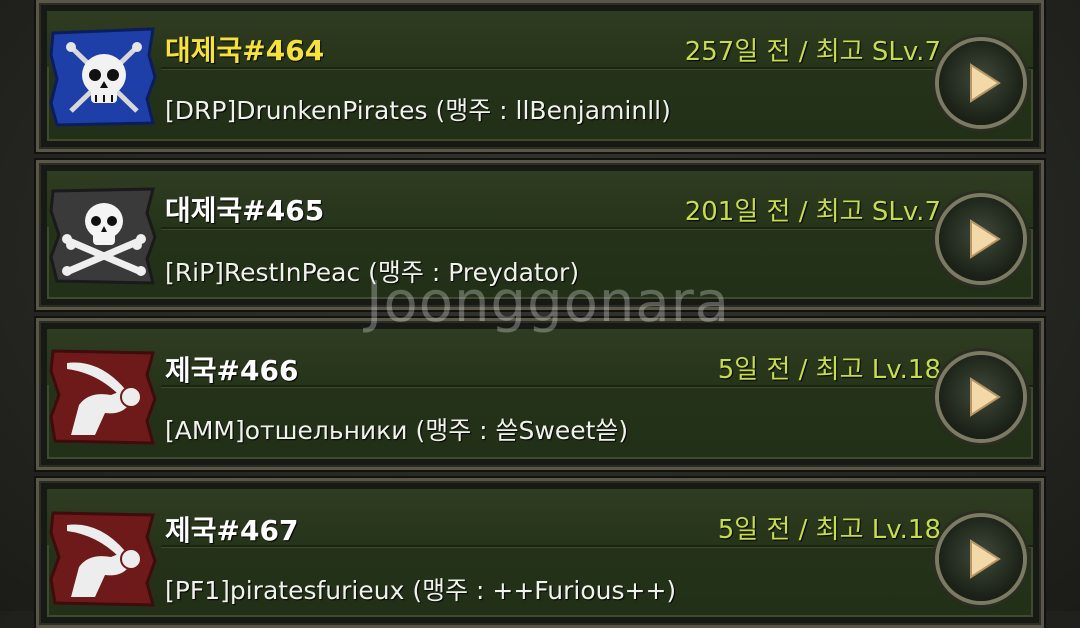 The height and width of the screenshot is (628, 1080). Describe the element at coordinates (104, 77) in the screenshot. I see `blue-skull-swords-flag-icon` at that location.